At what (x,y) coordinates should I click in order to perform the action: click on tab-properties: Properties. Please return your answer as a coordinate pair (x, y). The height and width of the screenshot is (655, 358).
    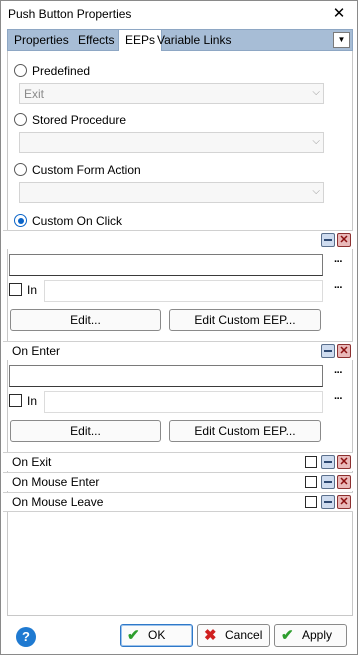
    Looking at the image, I should click on (41, 40).